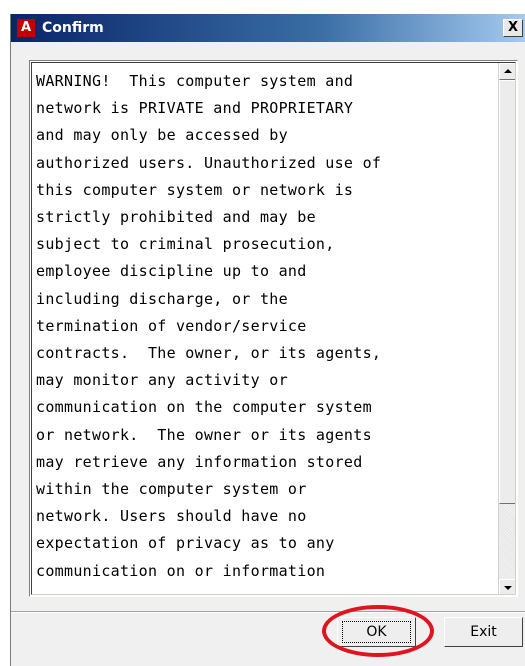  Describe the element at coordinates (26, 28) in the screenshot. I see `app-logo-icon: A` at that location.